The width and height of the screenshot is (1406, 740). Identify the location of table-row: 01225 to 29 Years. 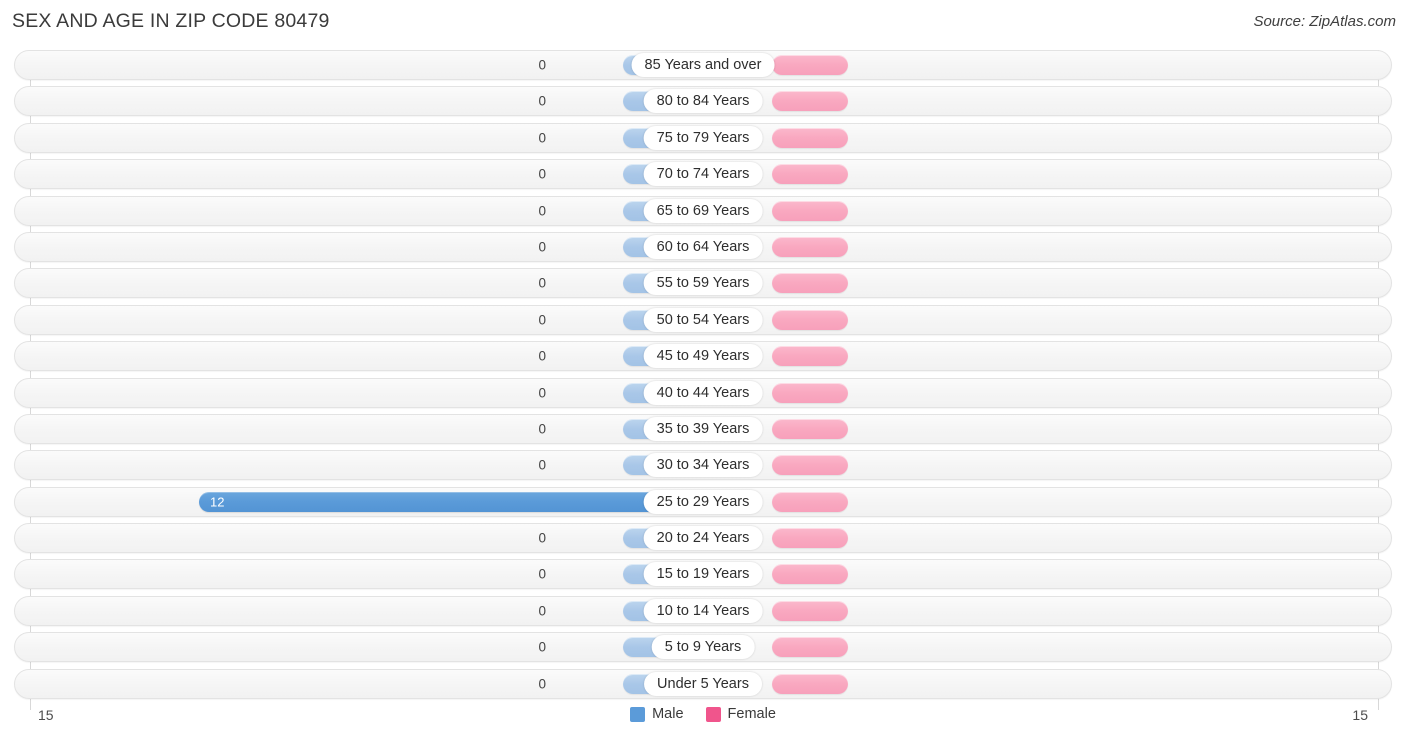
(703, 501).